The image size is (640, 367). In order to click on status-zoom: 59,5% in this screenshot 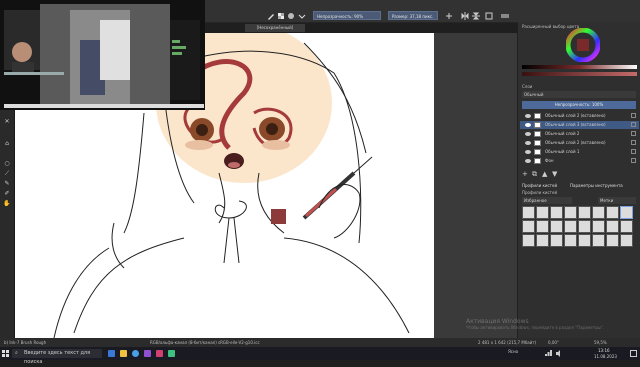, I will do `click(600, 342)`.